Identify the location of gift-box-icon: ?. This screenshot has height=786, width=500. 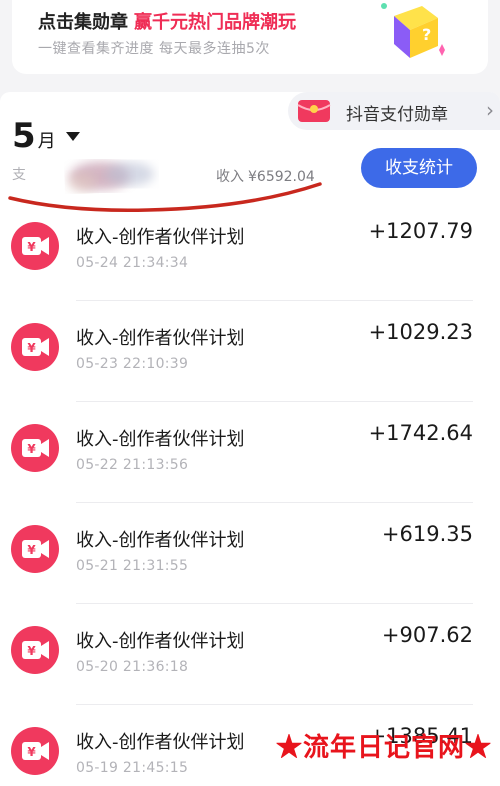
(413, 30).